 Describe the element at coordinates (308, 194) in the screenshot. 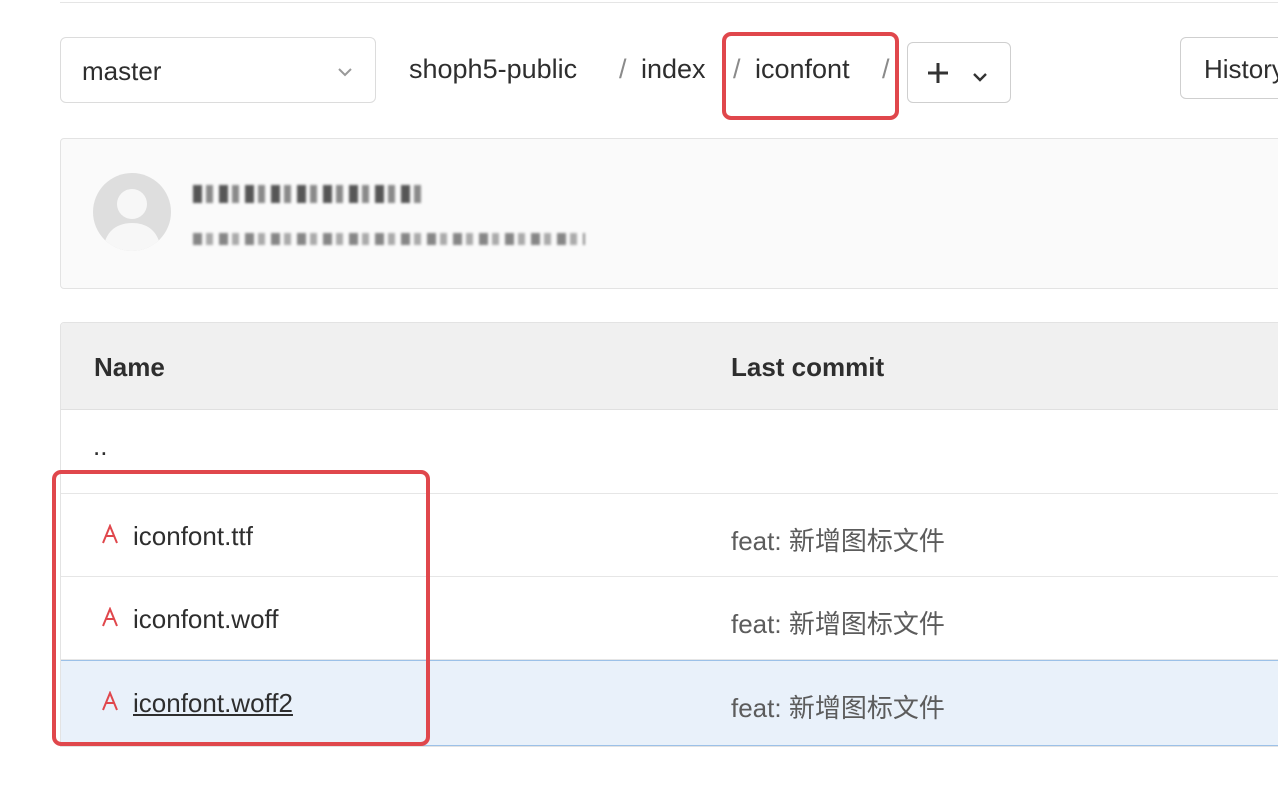

I see `commit-author-obscured` at that location.